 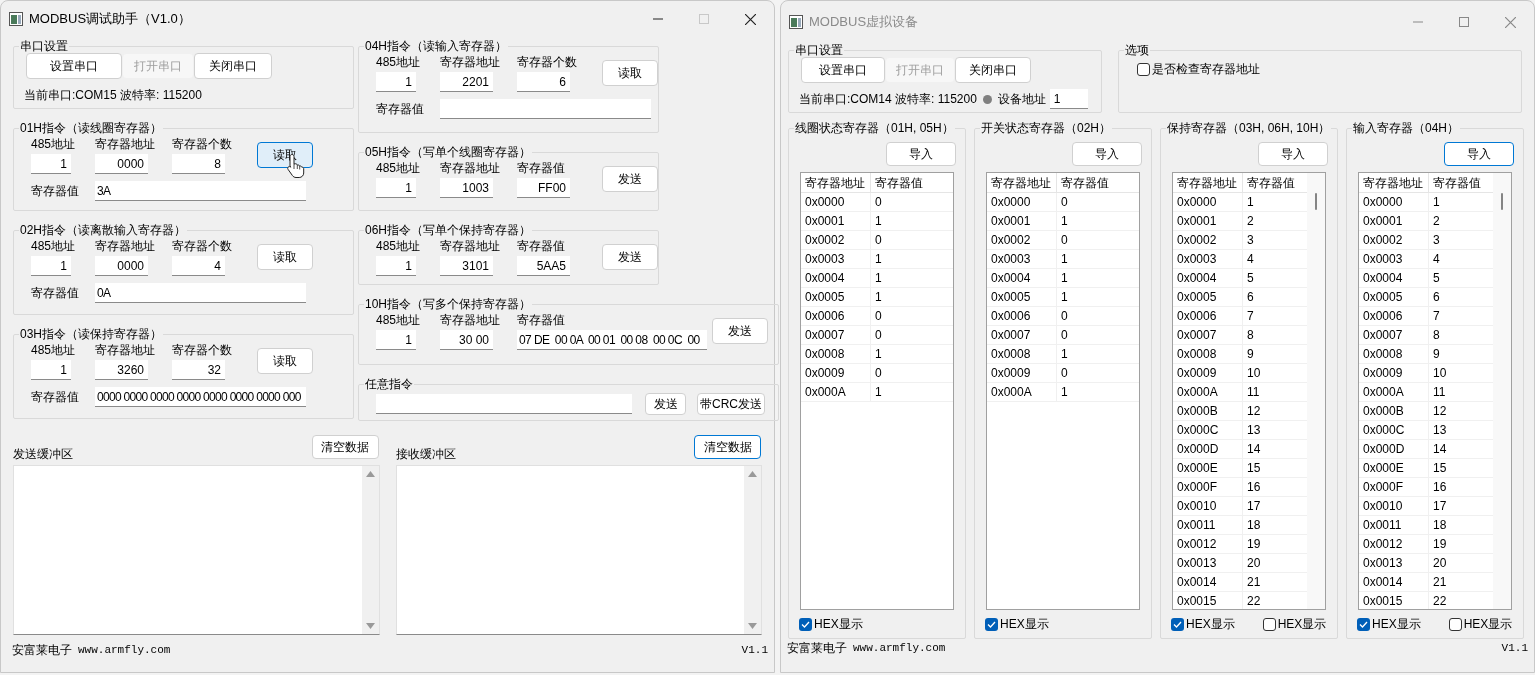 What do you see at coordinates (370, 626) in the screenshot?
I see `scroll-down-arrow-icon` at bounding box center [370, 626].